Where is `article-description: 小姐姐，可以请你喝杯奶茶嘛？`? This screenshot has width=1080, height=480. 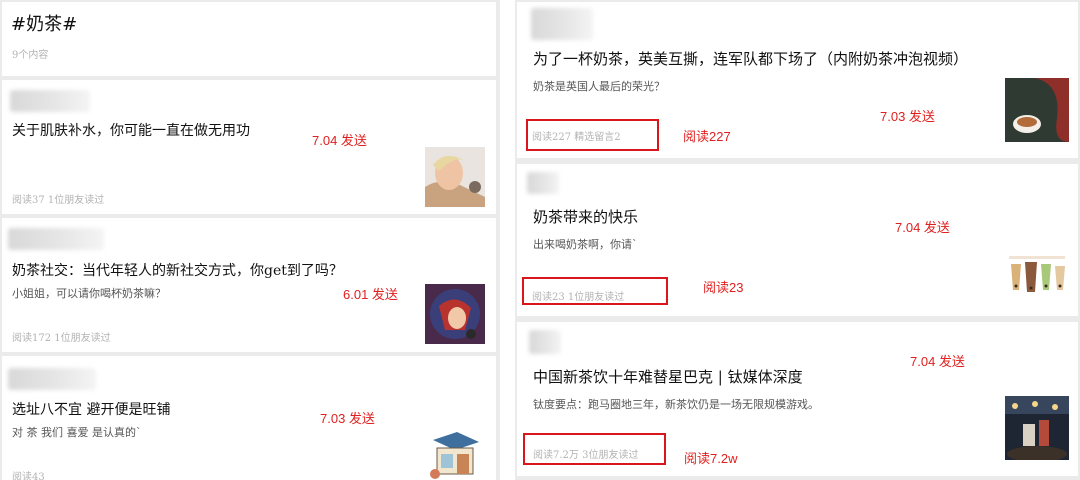
article-description: 小姐姐，可以请你喝杯奶茶嘛？ is located at coordinates (89, 293).